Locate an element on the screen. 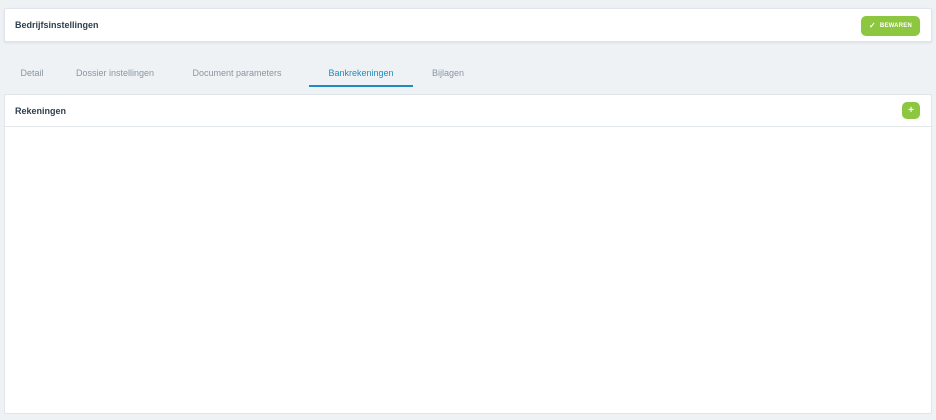 This screenshot has height=420, width=936. tab-bankrekeningen: Bankrekeningen is located at coordinates (361, 75).